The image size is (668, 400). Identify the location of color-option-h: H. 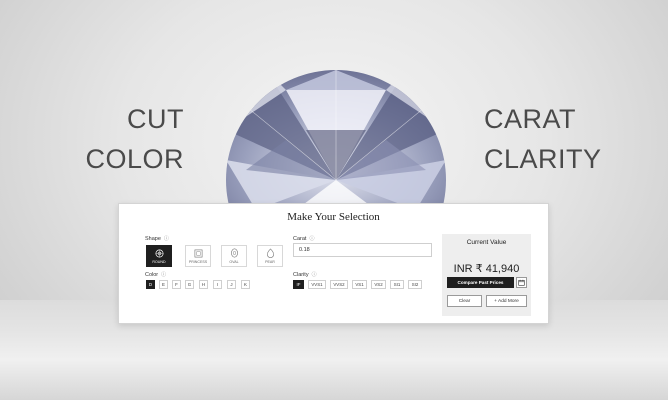
(203, 284).